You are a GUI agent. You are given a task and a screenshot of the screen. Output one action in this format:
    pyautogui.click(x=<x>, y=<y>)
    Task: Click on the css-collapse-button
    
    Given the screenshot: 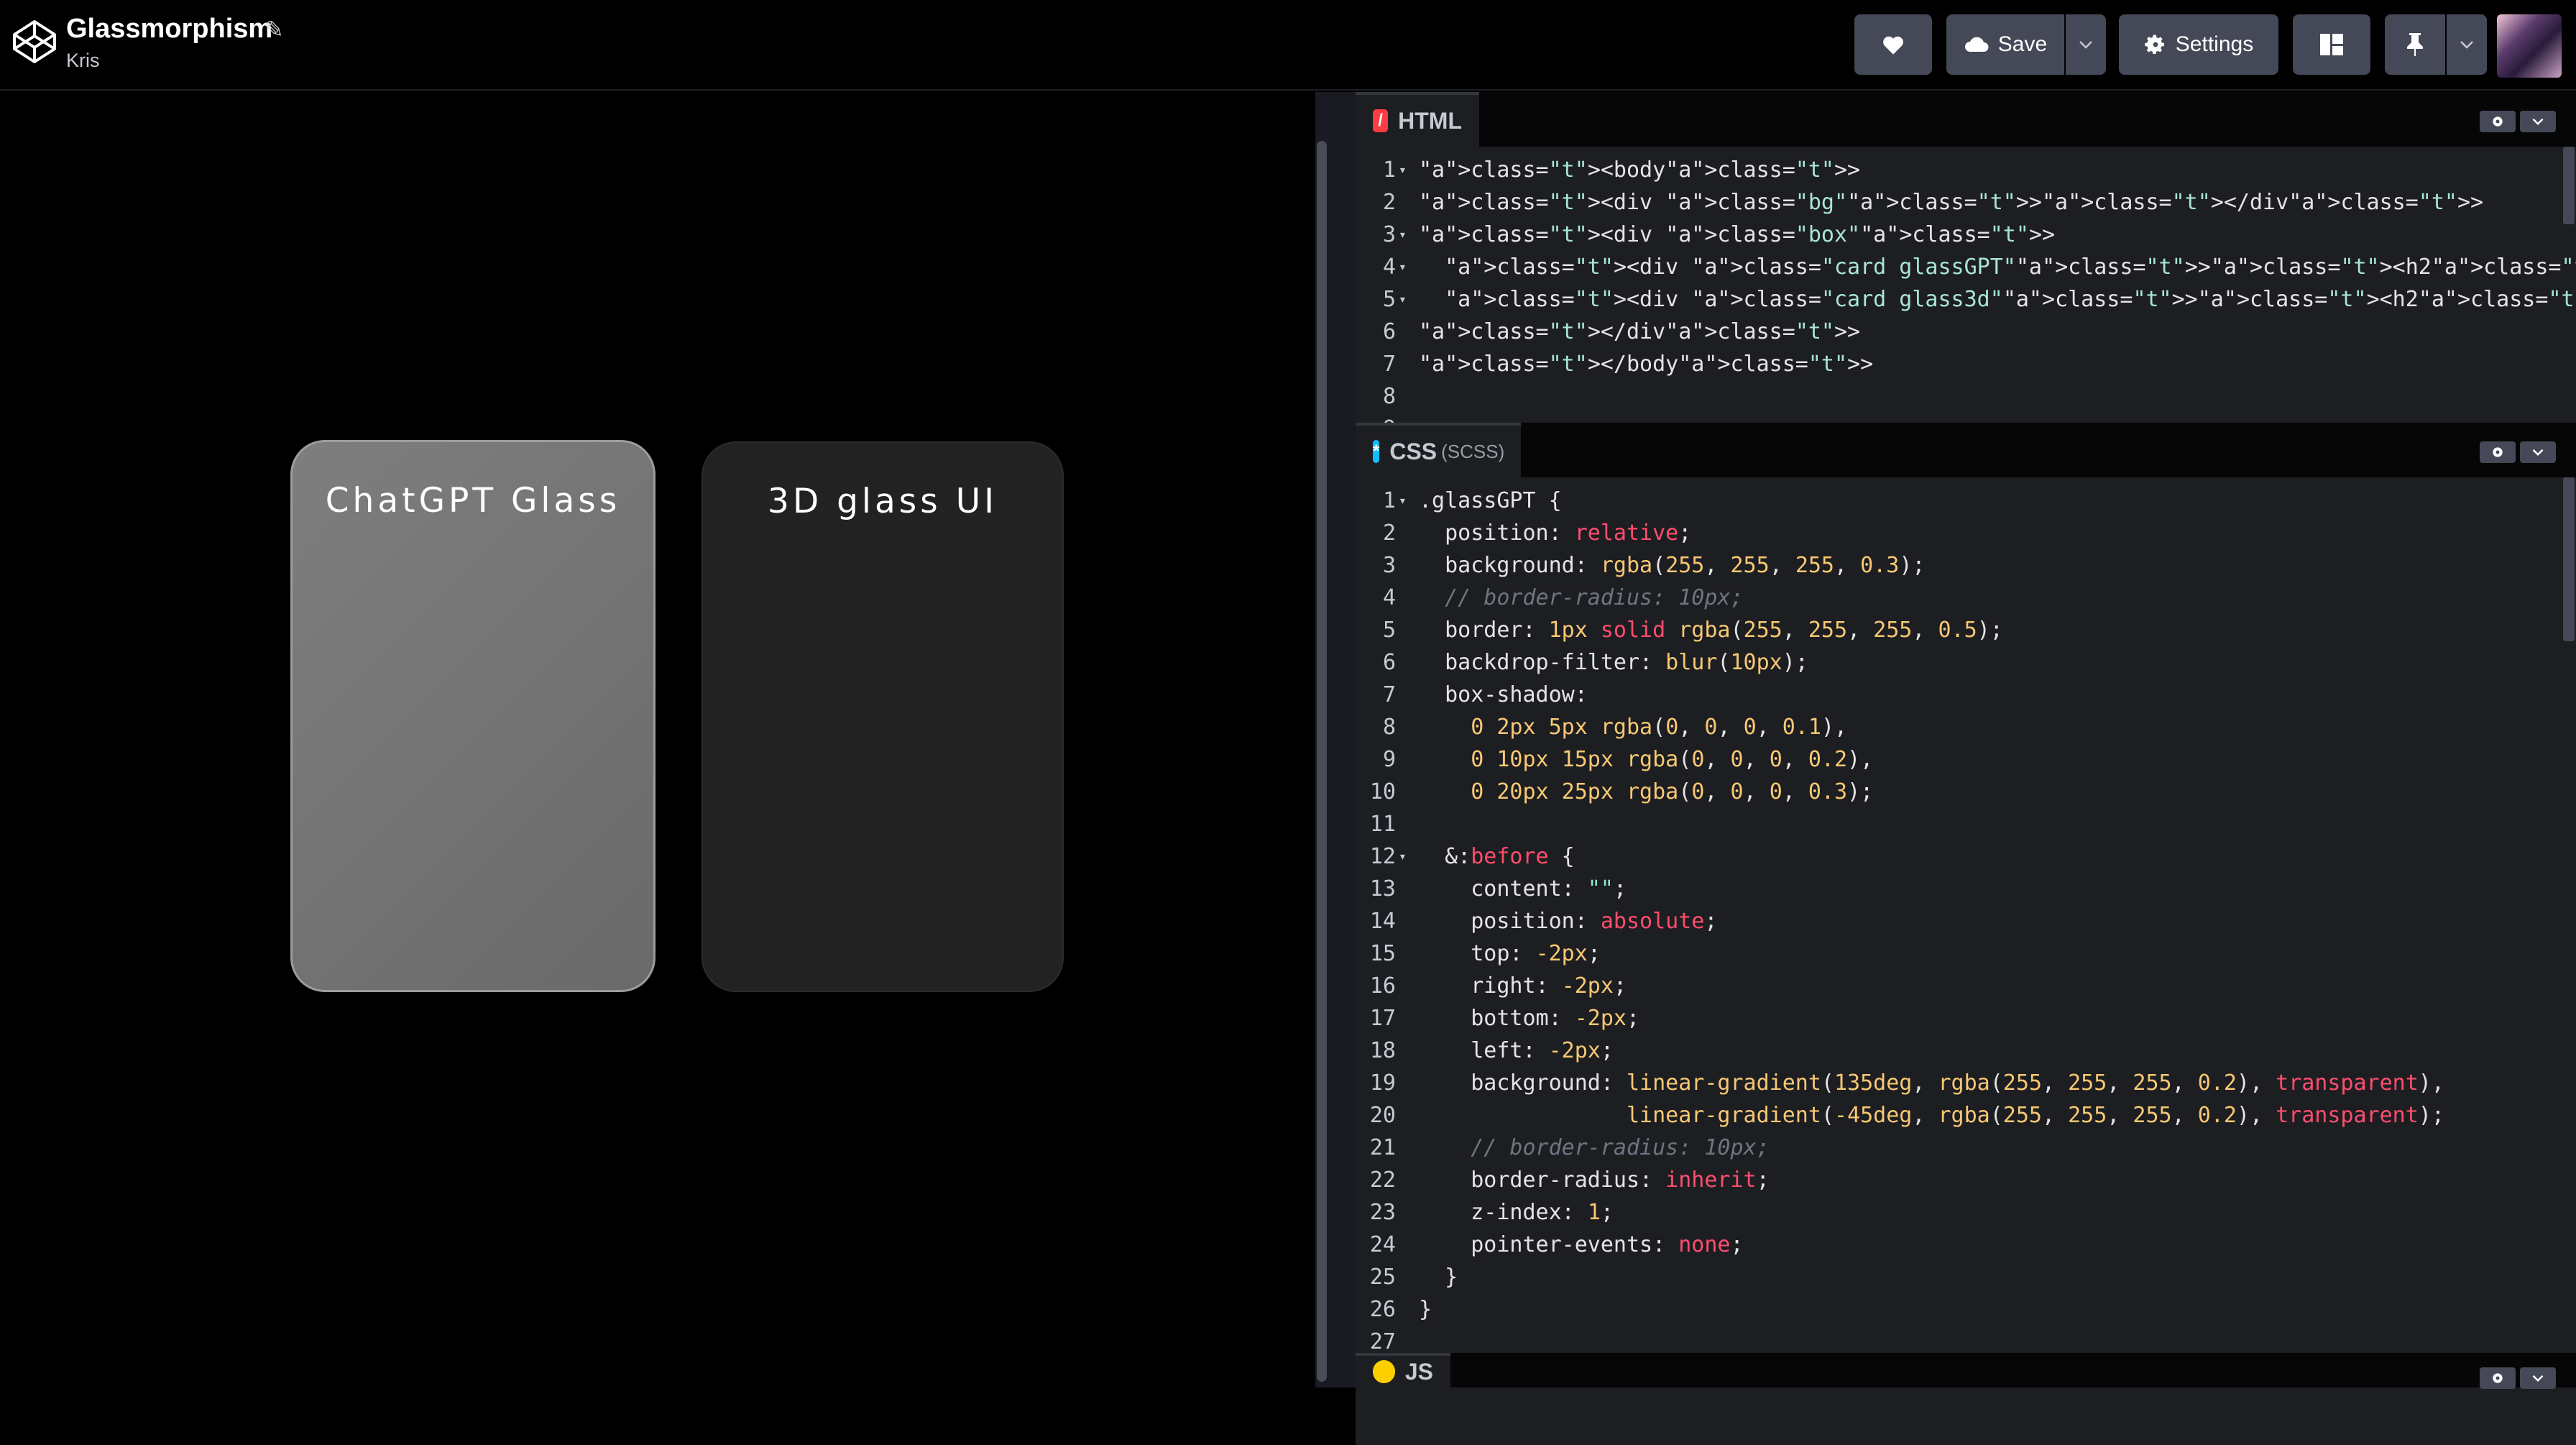 What is the action you would take?
    pyautogui.click(x=2538, y=452)
    